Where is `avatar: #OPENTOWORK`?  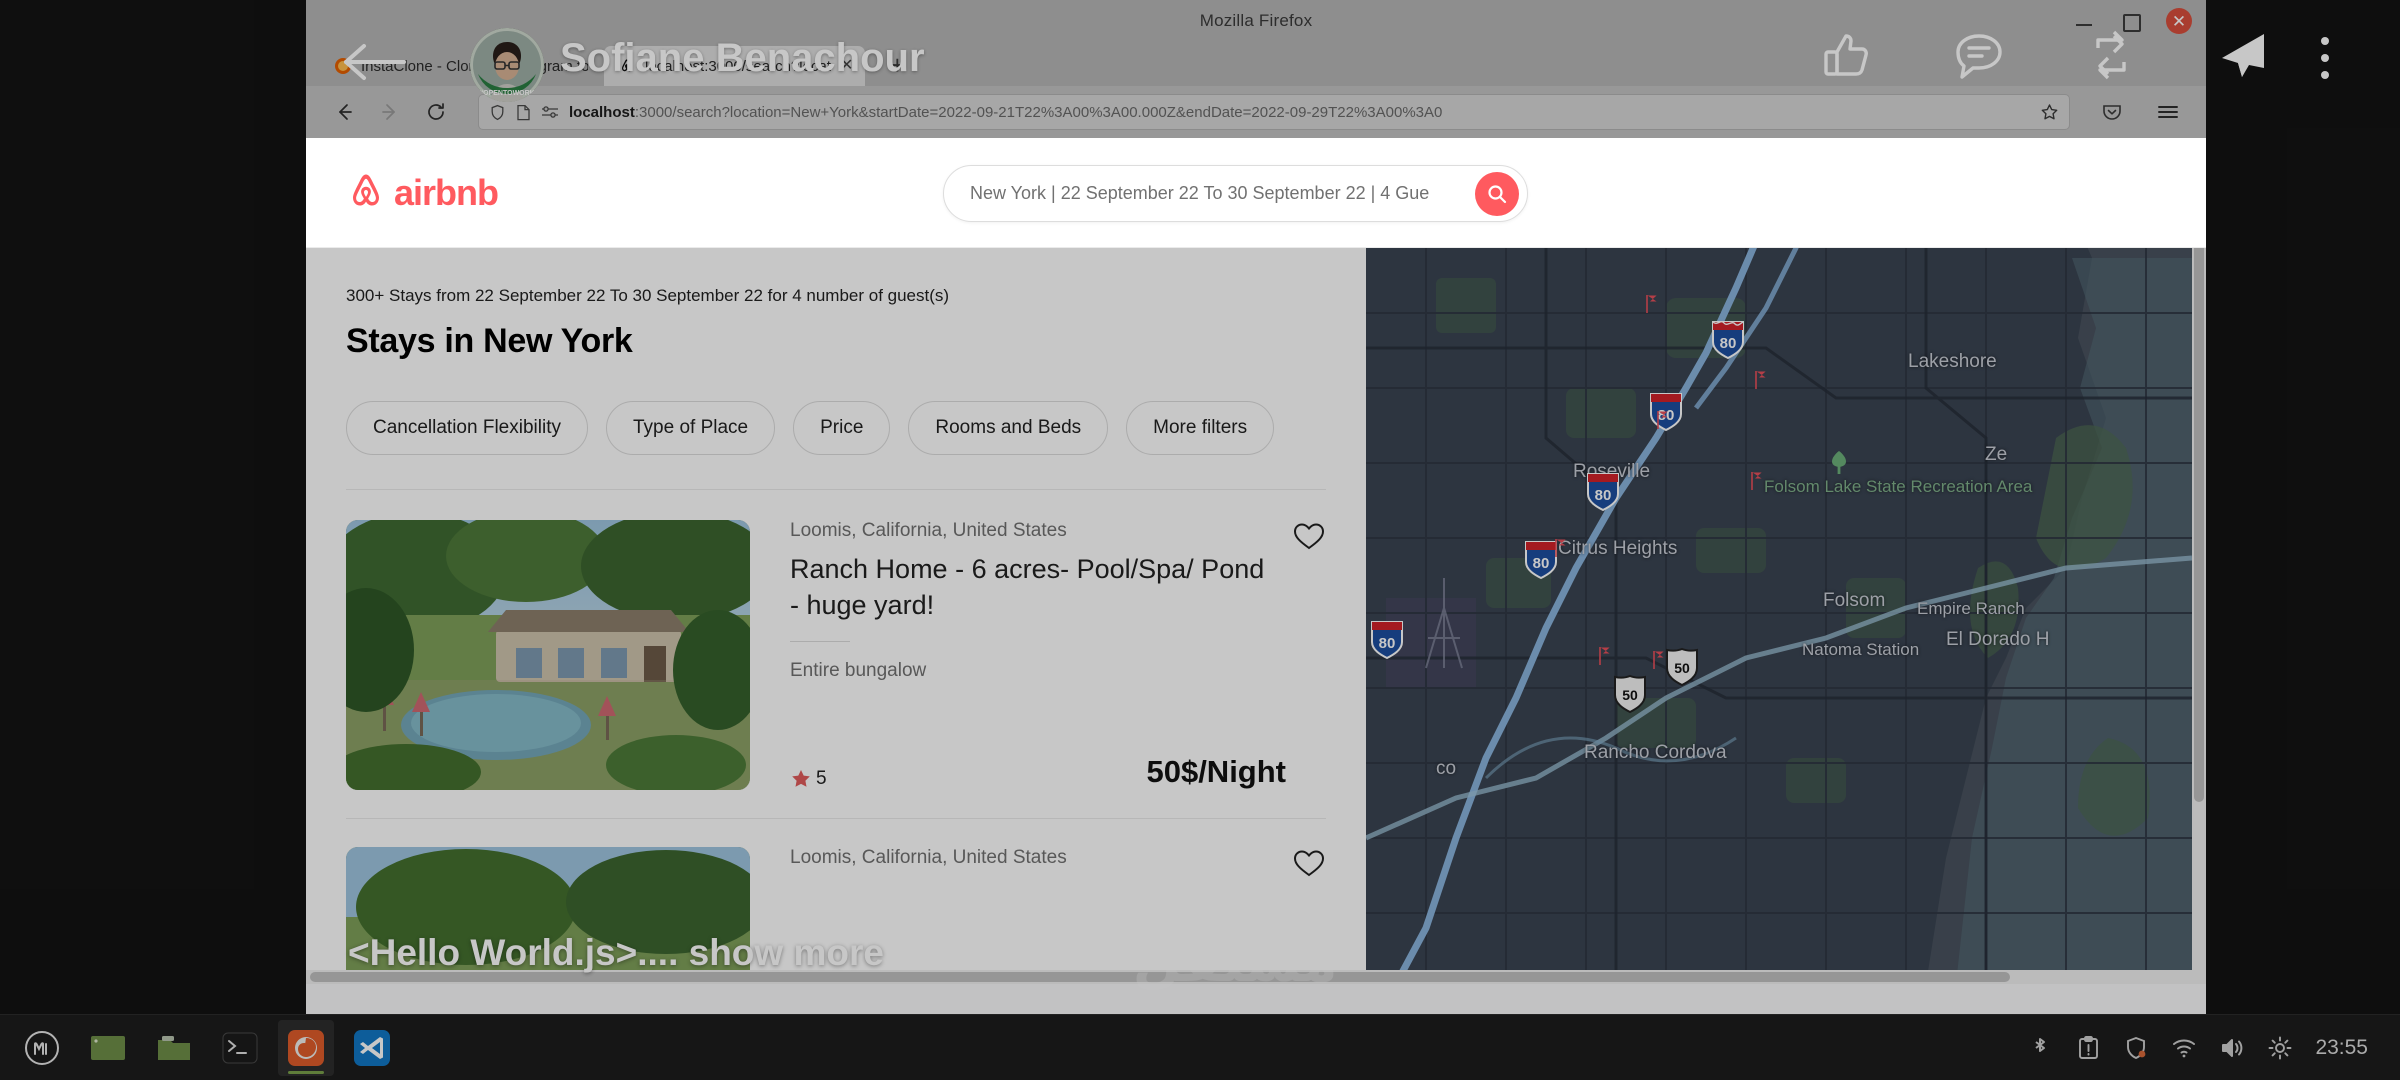
avatar: #OPENTOWORK is located at coordinates (507, 65).